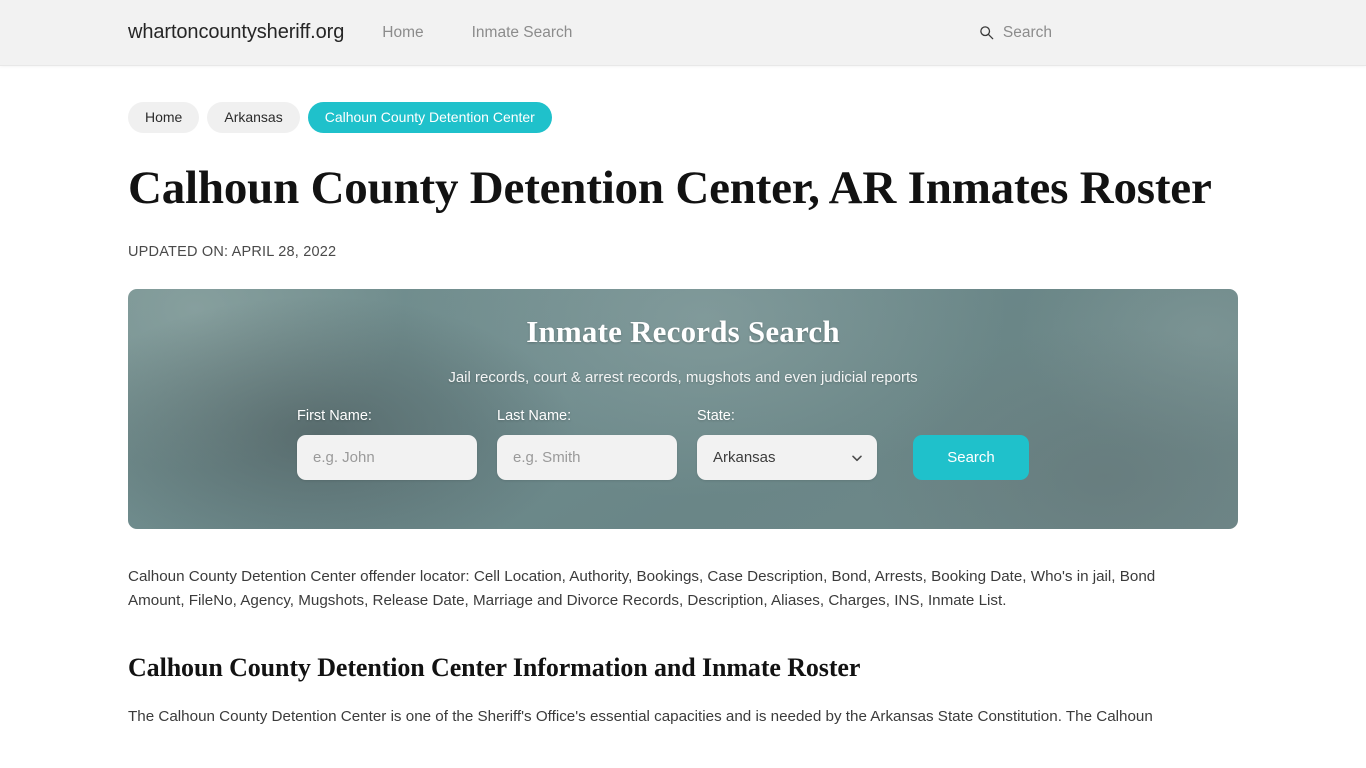 This screenshot has width=1366, height=768. I want to click on updated-on-label: UPDATED ON: APRIL 28, 2022, so click(232, 252).